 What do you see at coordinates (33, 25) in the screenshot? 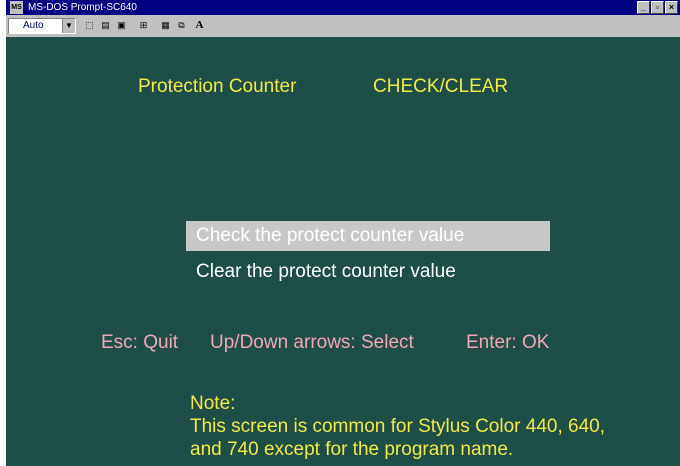
I see `font-size-value: Auto` at bounding box center [33, 25].